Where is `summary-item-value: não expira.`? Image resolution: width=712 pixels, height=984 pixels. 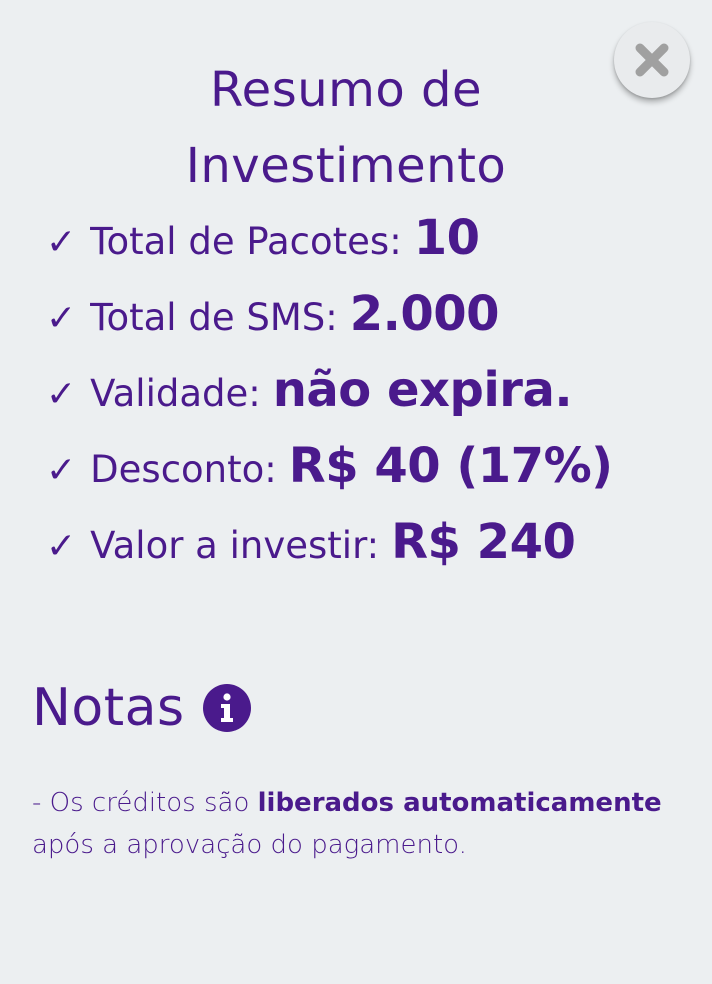 summary-item-value: não expira. is located at coordinates (422, 390).